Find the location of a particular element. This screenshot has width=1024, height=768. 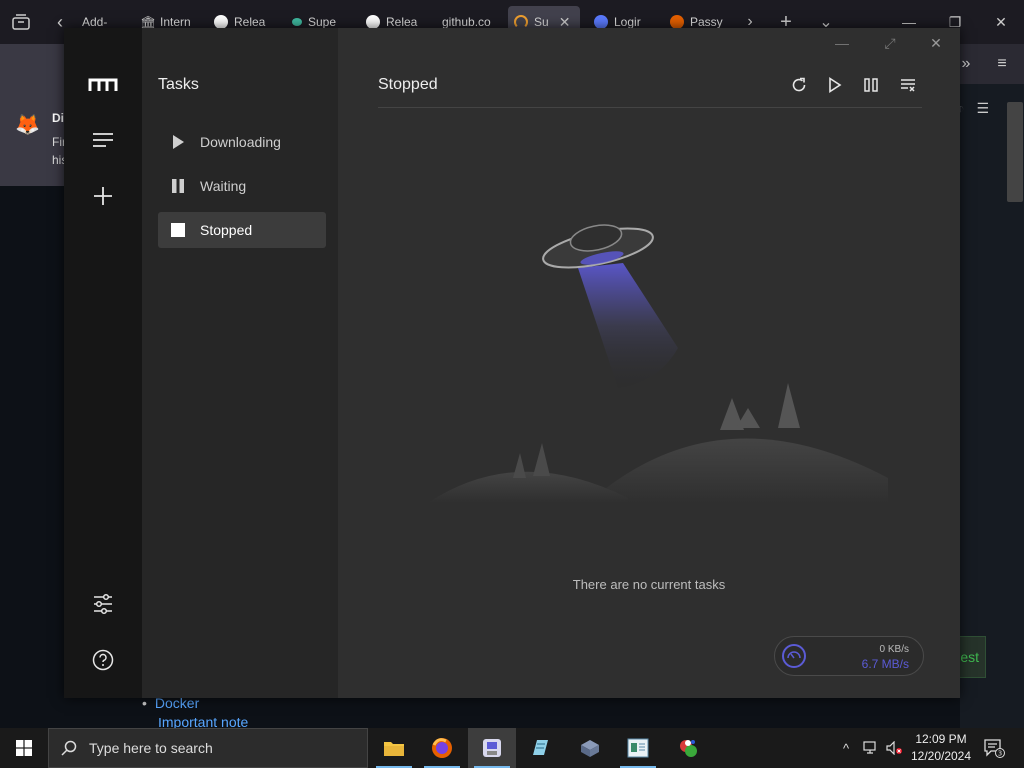

hamburger-icon: ≡ is located at coordinates (1002, 63).